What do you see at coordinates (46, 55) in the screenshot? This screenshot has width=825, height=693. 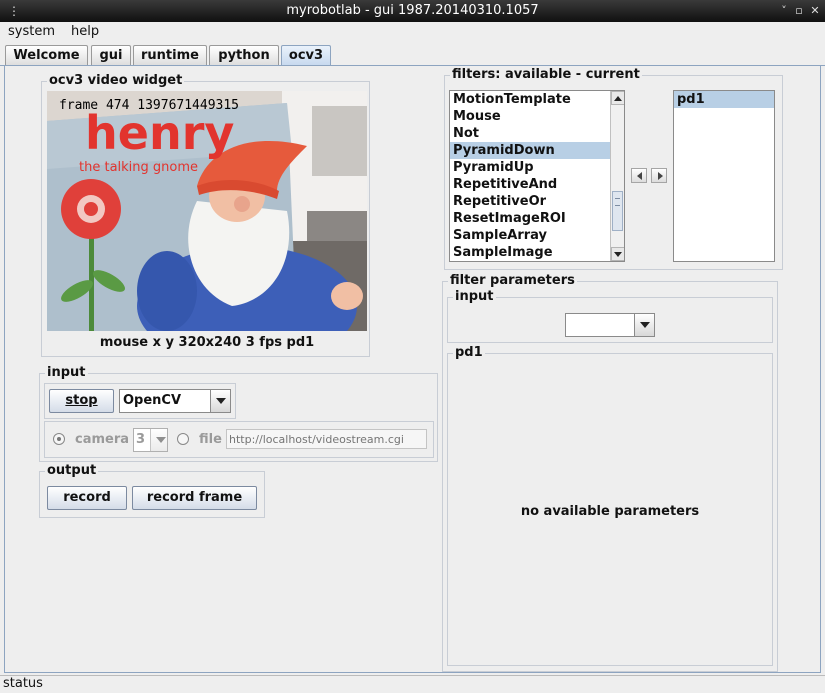 I see `tab-welcome: Welcome` at bounding box center [46, 55].